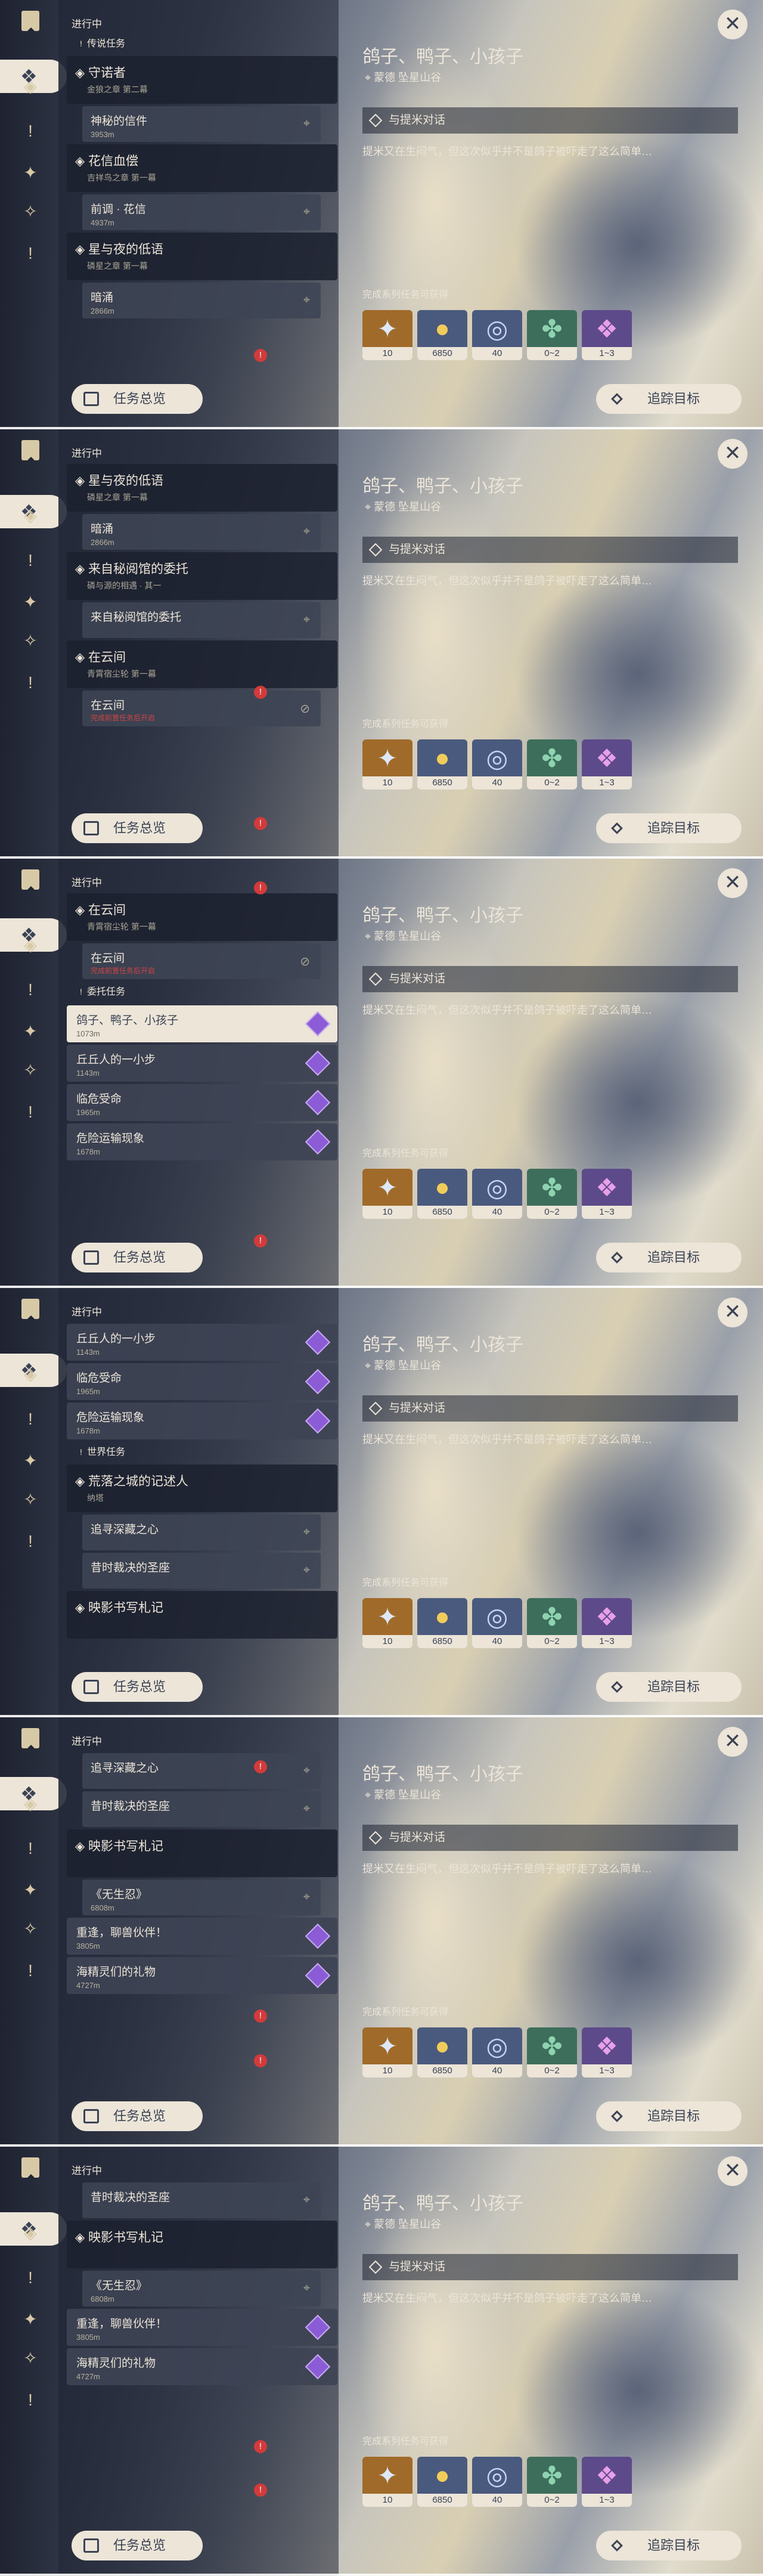 This screenshot has width=763, height=2576. Describe the element at coordinates (201, 212) in the screenshot. I see `quest-step: 前调 · 花信 4937m ⌖` at that location.